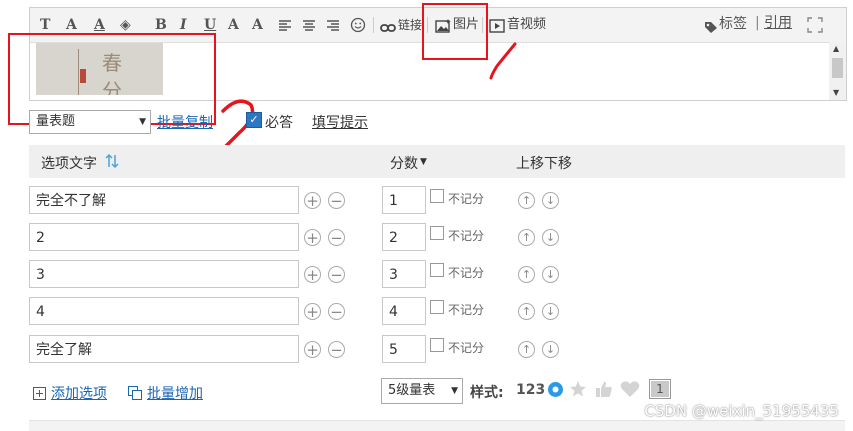  What do you see at coordinates (836, 48) in the screenshot?
I see `scroll-up-icon: ▲` at bounding box center [836, 48].